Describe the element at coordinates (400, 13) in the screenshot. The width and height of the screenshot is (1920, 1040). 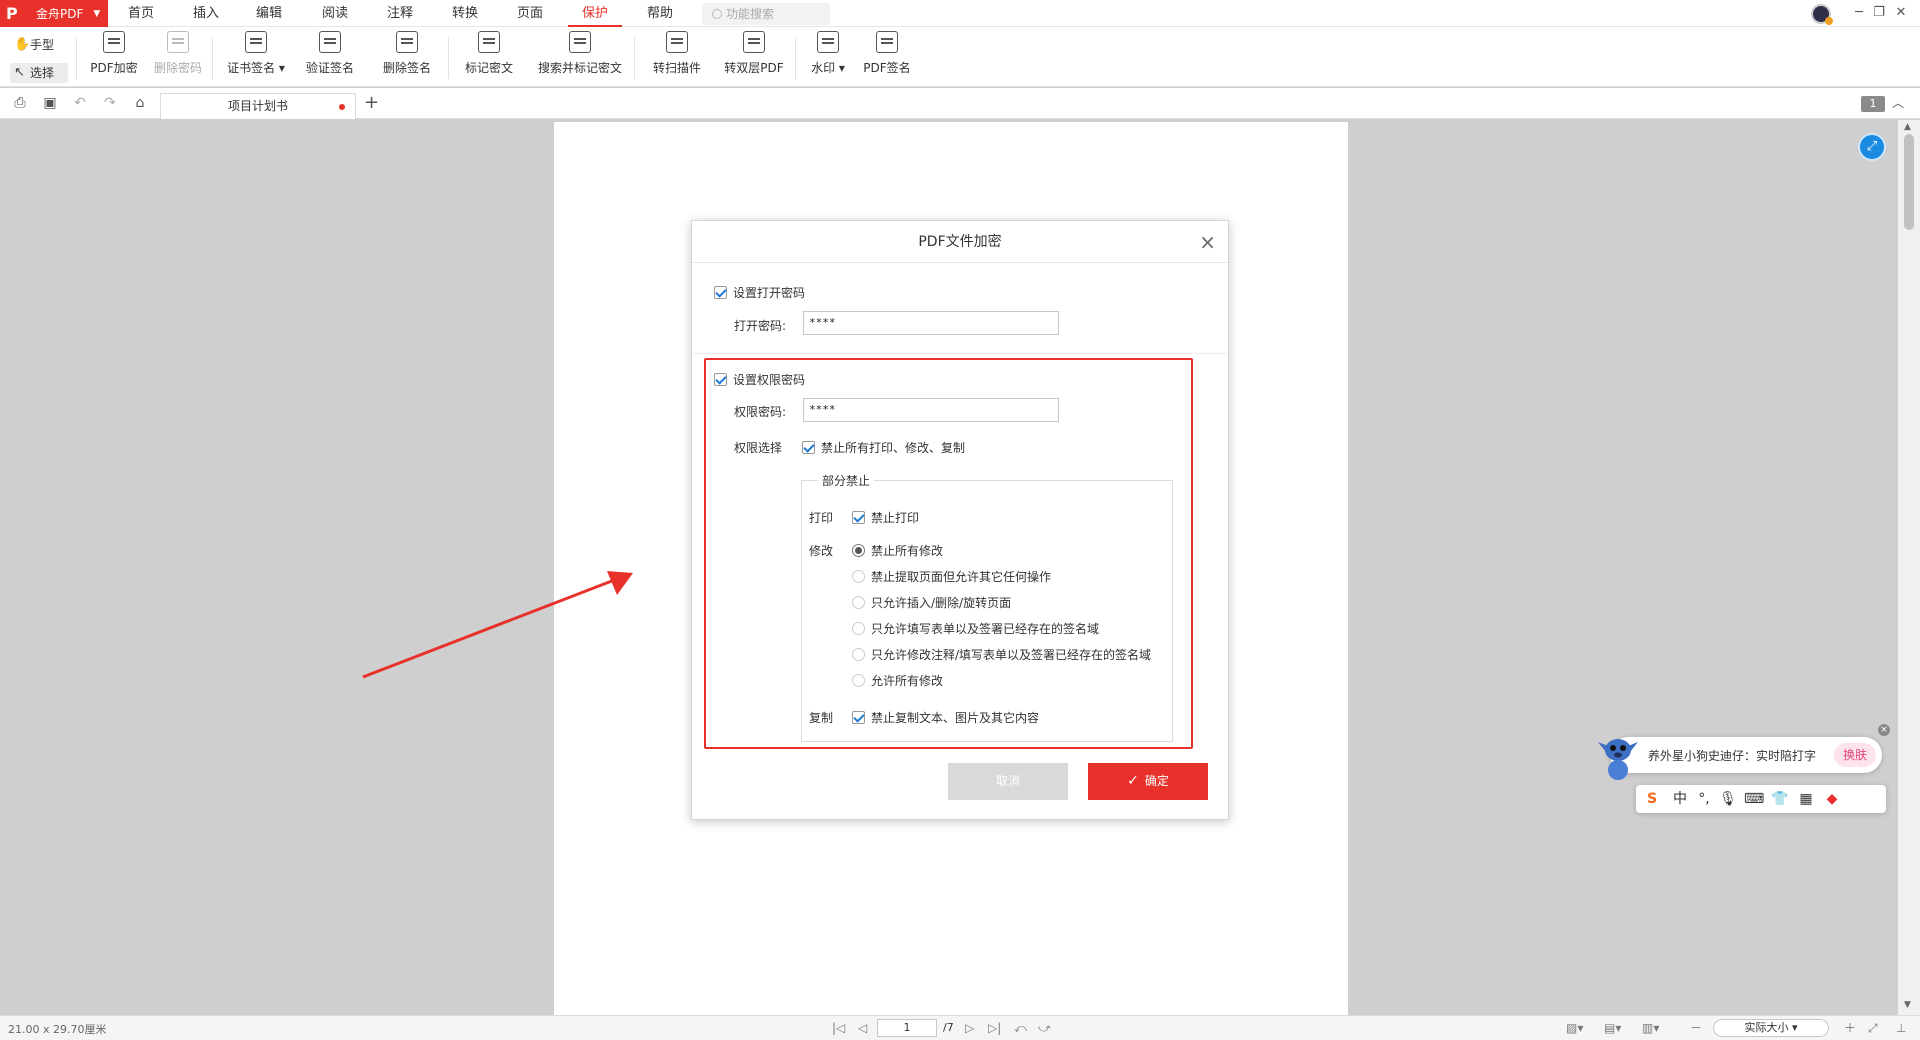
I see `menu-annotate: 注释` at that location.